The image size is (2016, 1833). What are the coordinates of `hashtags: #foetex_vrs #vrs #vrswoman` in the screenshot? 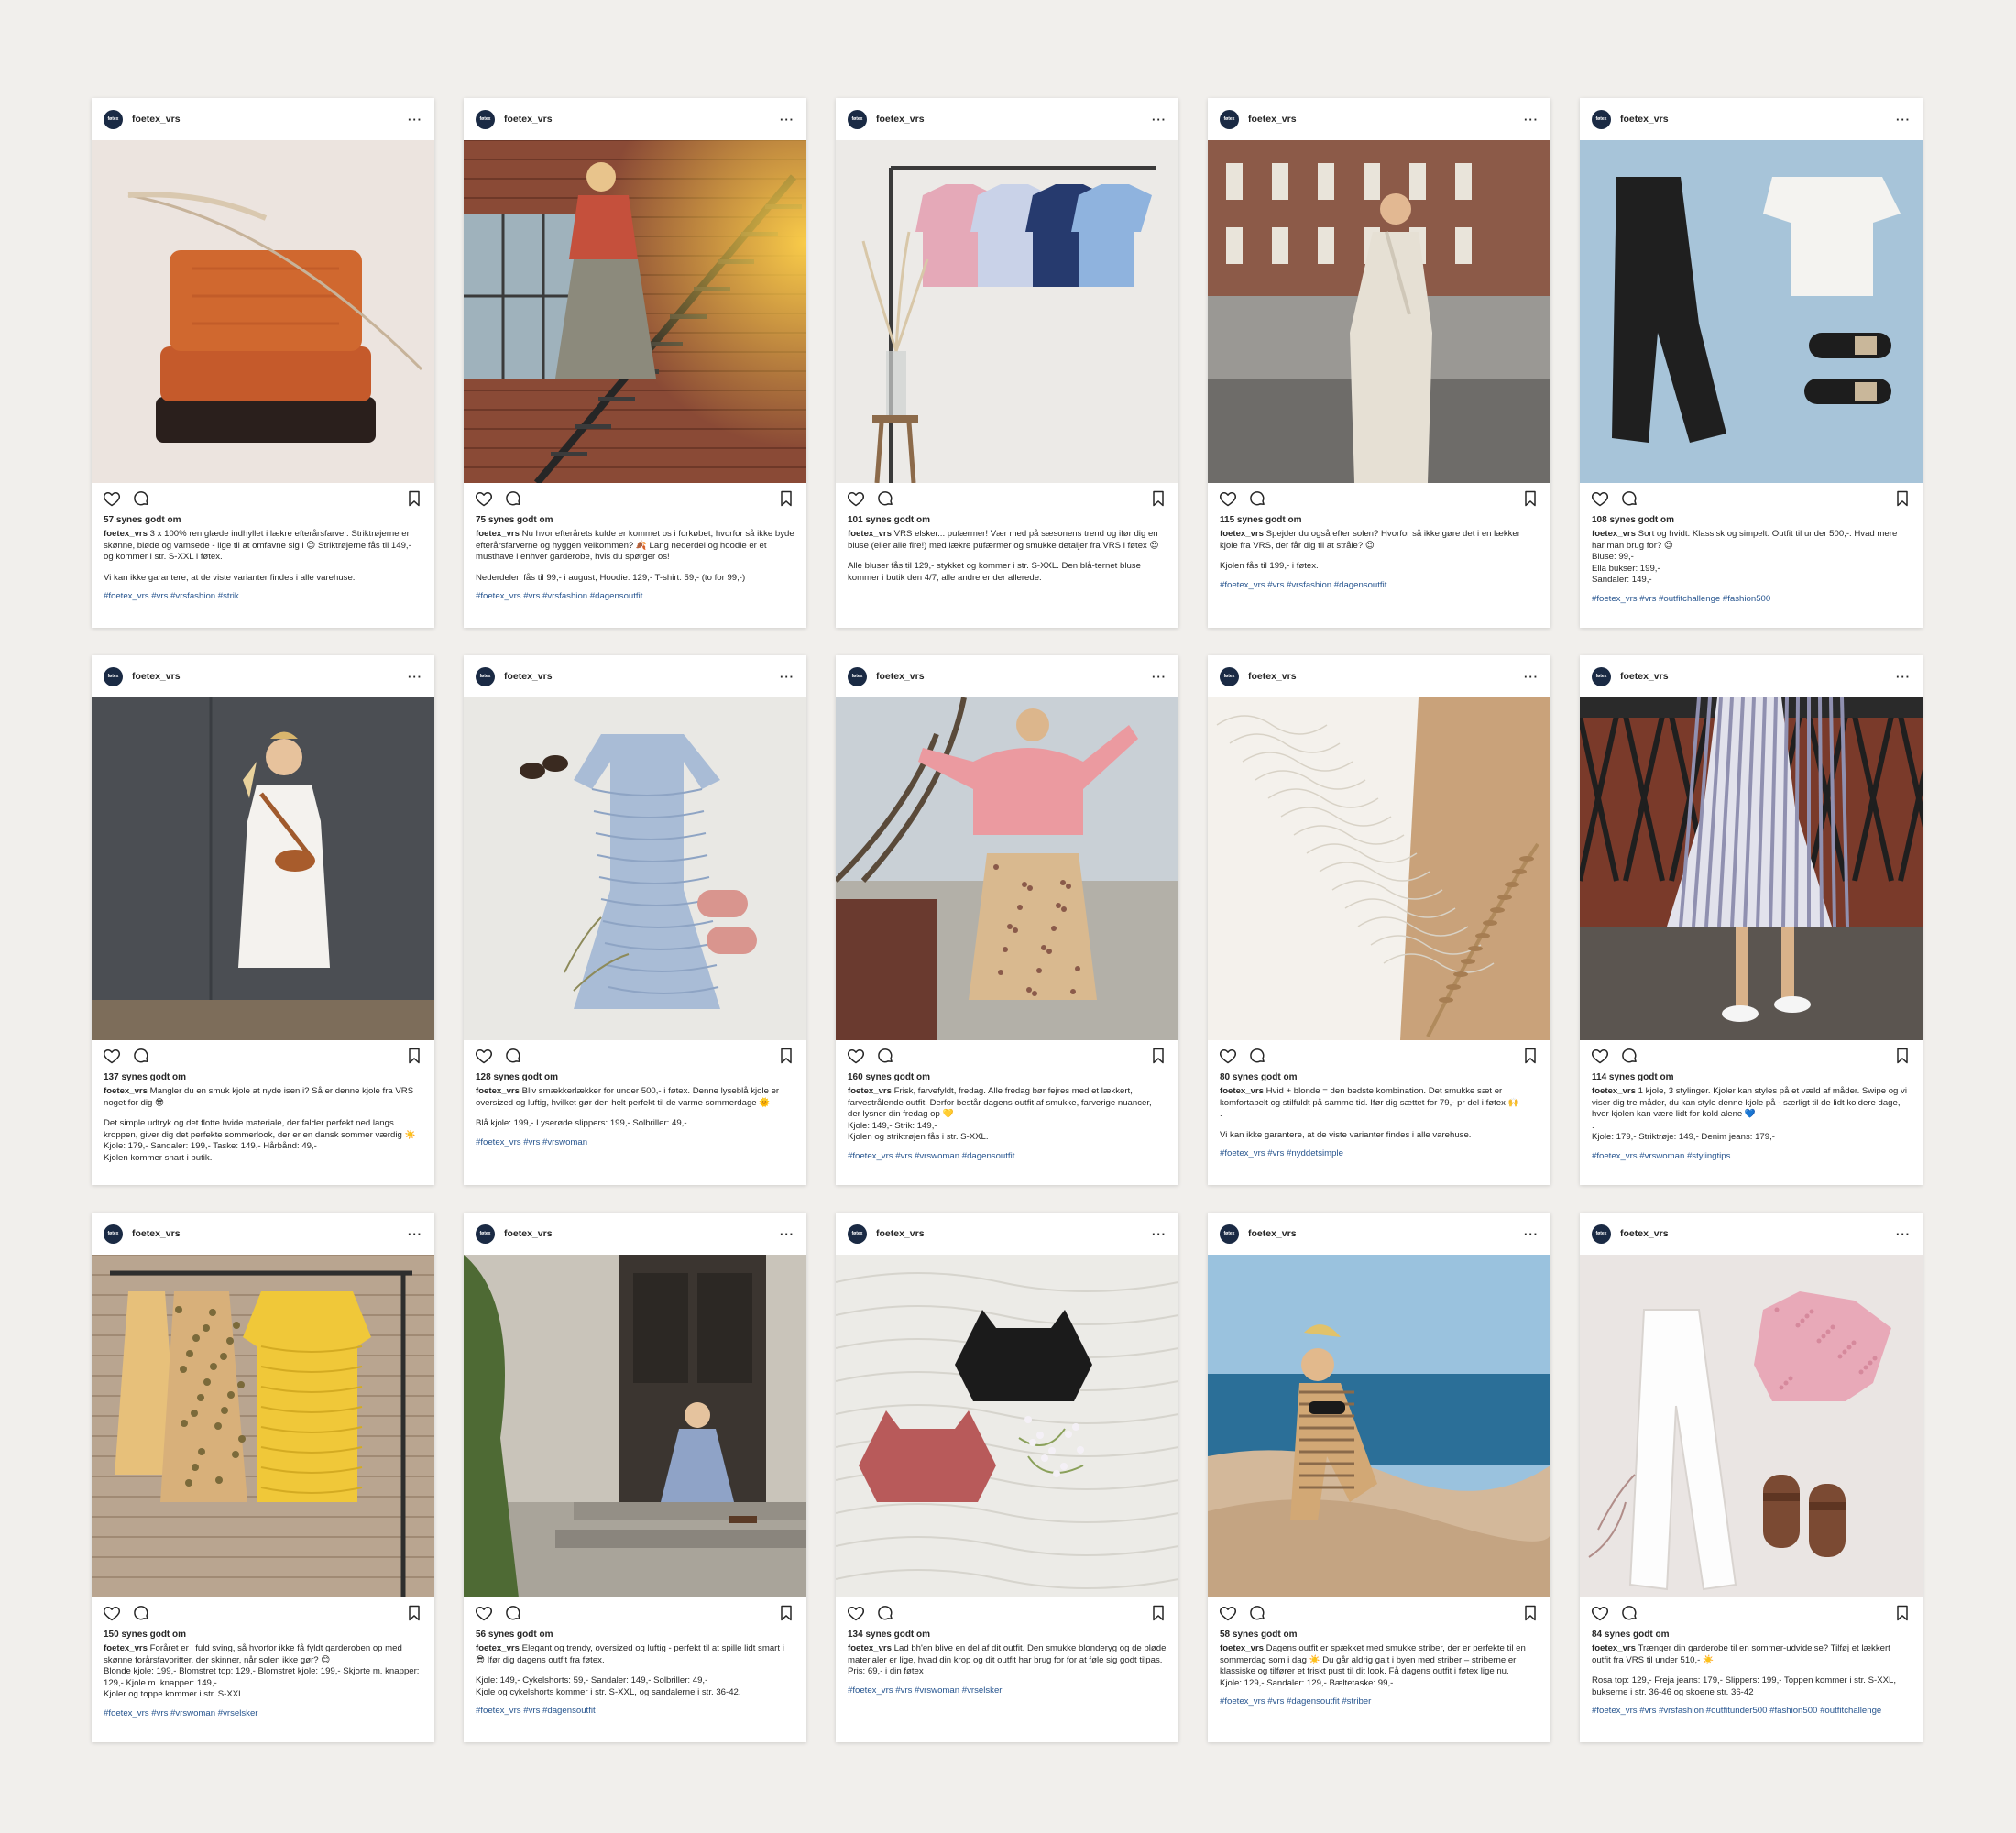 It's located at (635, 1139).